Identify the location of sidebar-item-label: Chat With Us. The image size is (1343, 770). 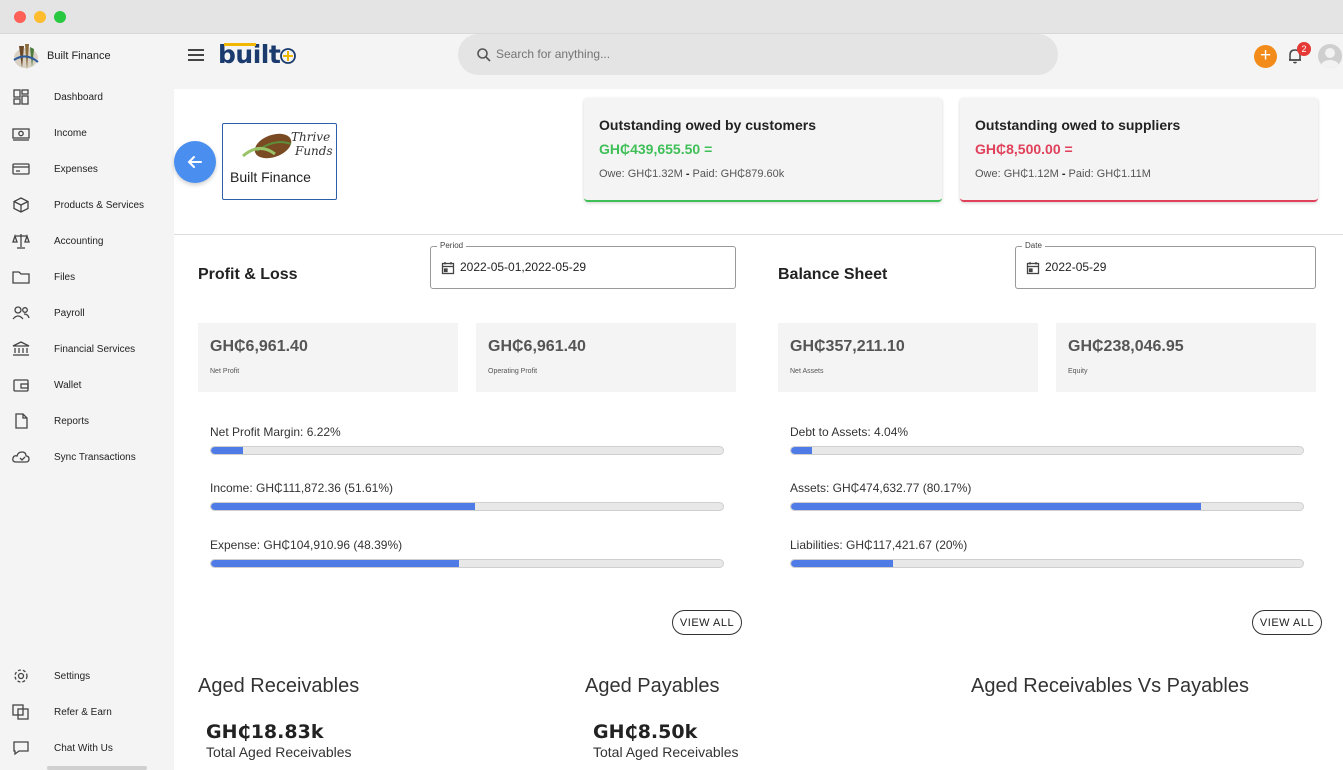
(83, 748).